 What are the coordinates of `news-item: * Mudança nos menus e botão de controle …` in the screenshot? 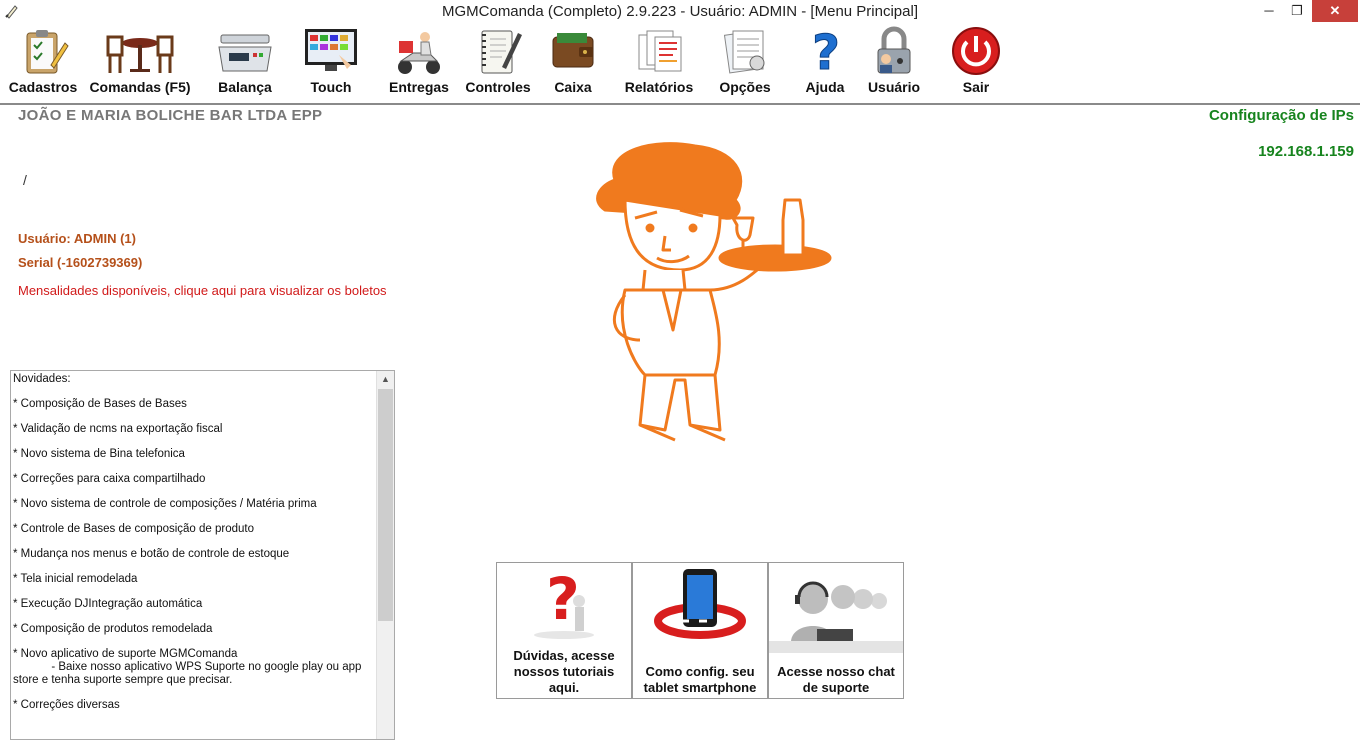 It's located at (151, 554).